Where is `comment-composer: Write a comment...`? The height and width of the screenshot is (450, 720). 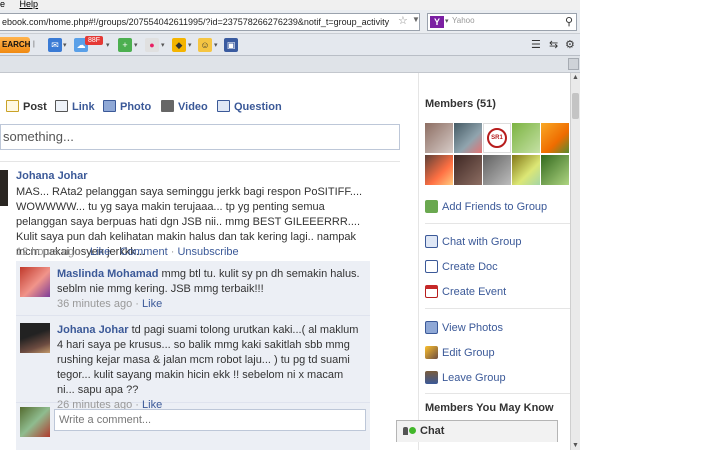 comment-composer: Write a comment... is located at coordinates (193, 422).